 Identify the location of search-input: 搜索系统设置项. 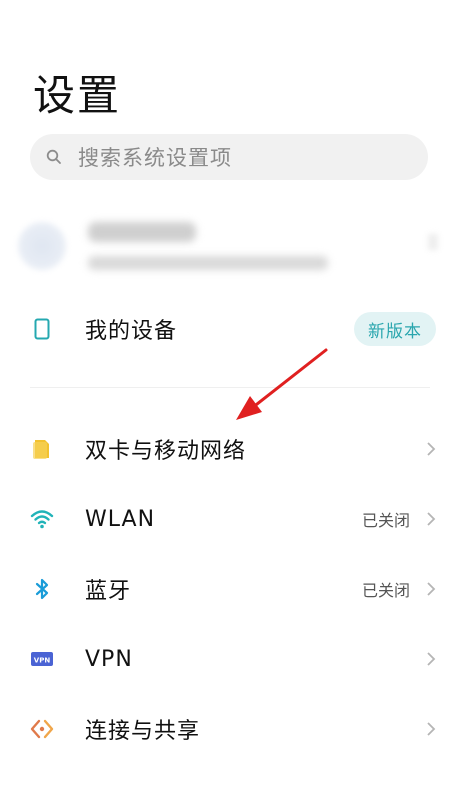
(229, 157).